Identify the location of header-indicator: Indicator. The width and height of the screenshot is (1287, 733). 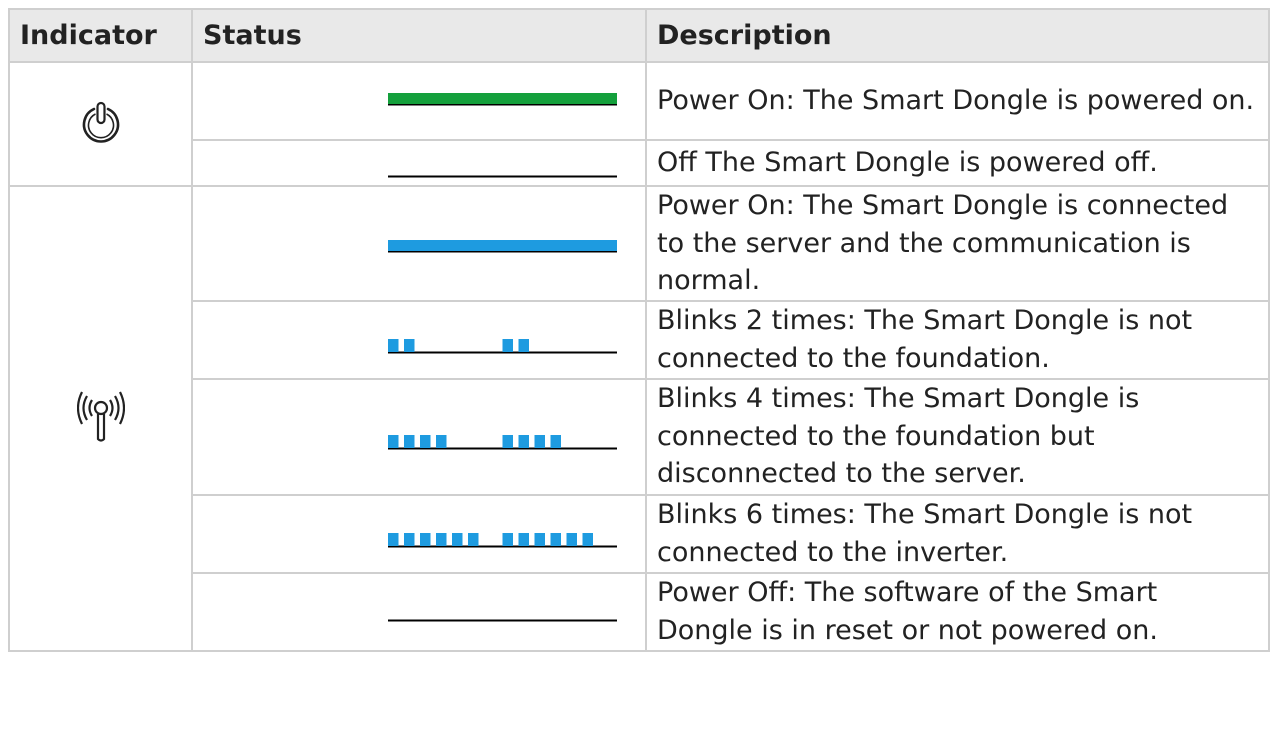
(100, 35).